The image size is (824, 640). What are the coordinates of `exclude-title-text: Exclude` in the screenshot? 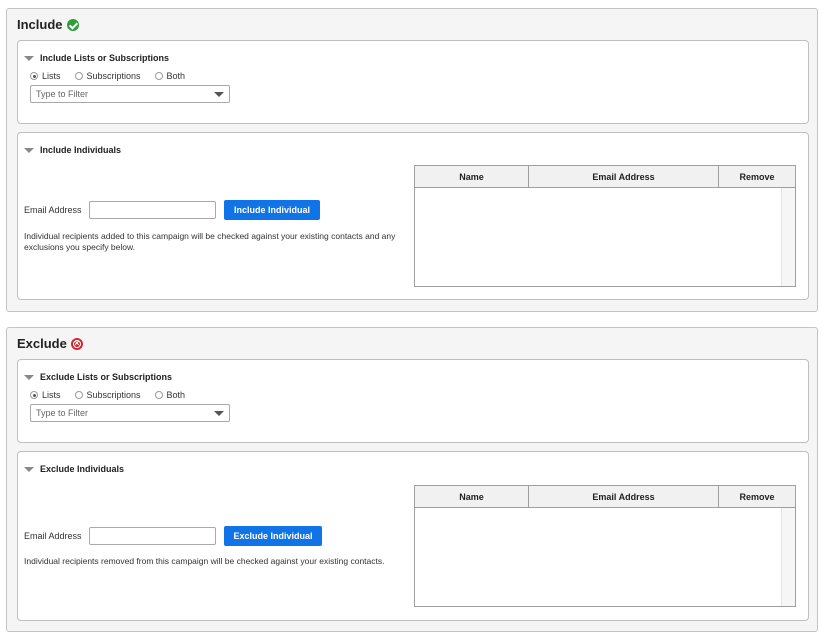 It's located at (42, 343).